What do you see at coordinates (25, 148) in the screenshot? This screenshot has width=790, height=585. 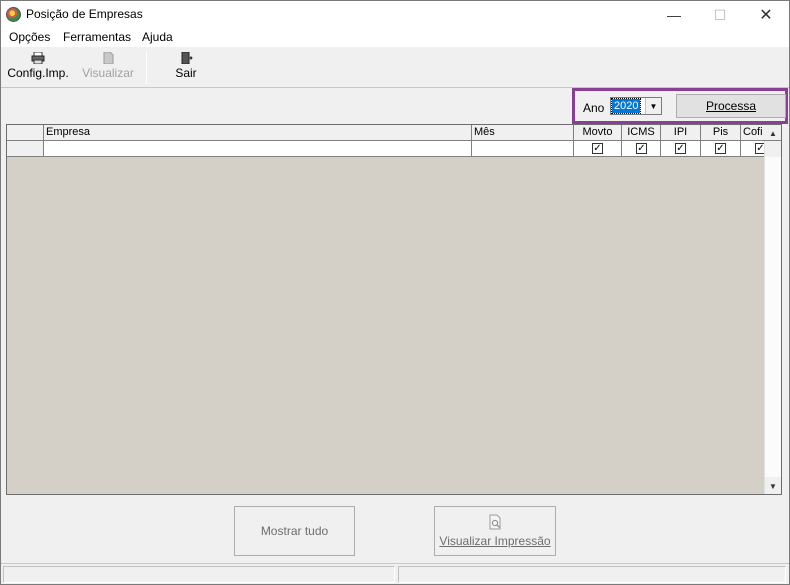 I see `row-indicator` at bounding box center [25, 148].